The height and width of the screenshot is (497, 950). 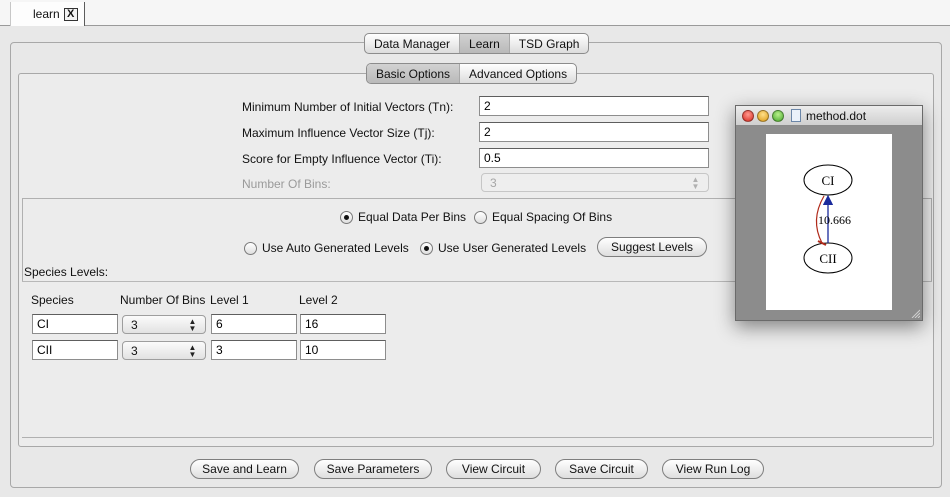 What do you see at coordinates (552, 217) in the screenshot?
I see `radio-equal-spacing-label: Equal Spacing Of Bins` at bounding box center [552, 217].